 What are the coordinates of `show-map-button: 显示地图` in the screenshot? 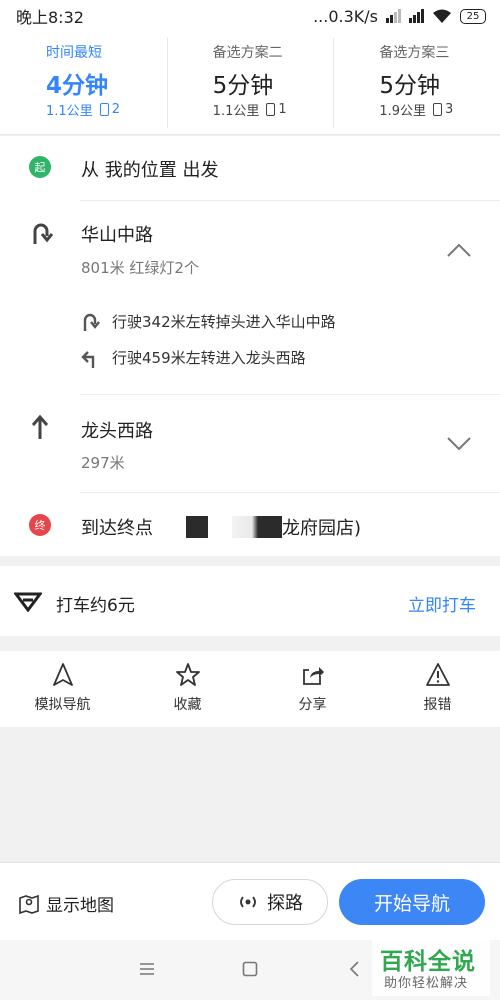 It's located at (66, 903).